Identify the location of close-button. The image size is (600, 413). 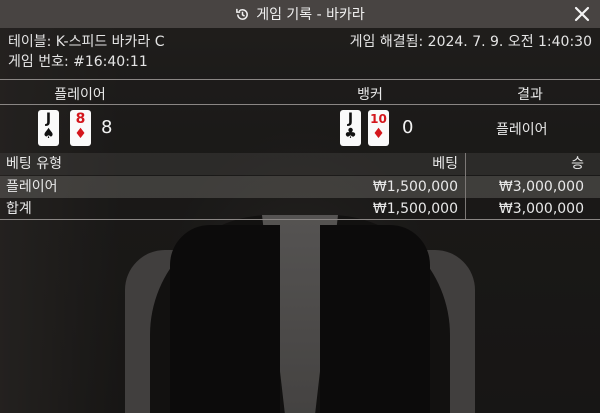
(582, 14).